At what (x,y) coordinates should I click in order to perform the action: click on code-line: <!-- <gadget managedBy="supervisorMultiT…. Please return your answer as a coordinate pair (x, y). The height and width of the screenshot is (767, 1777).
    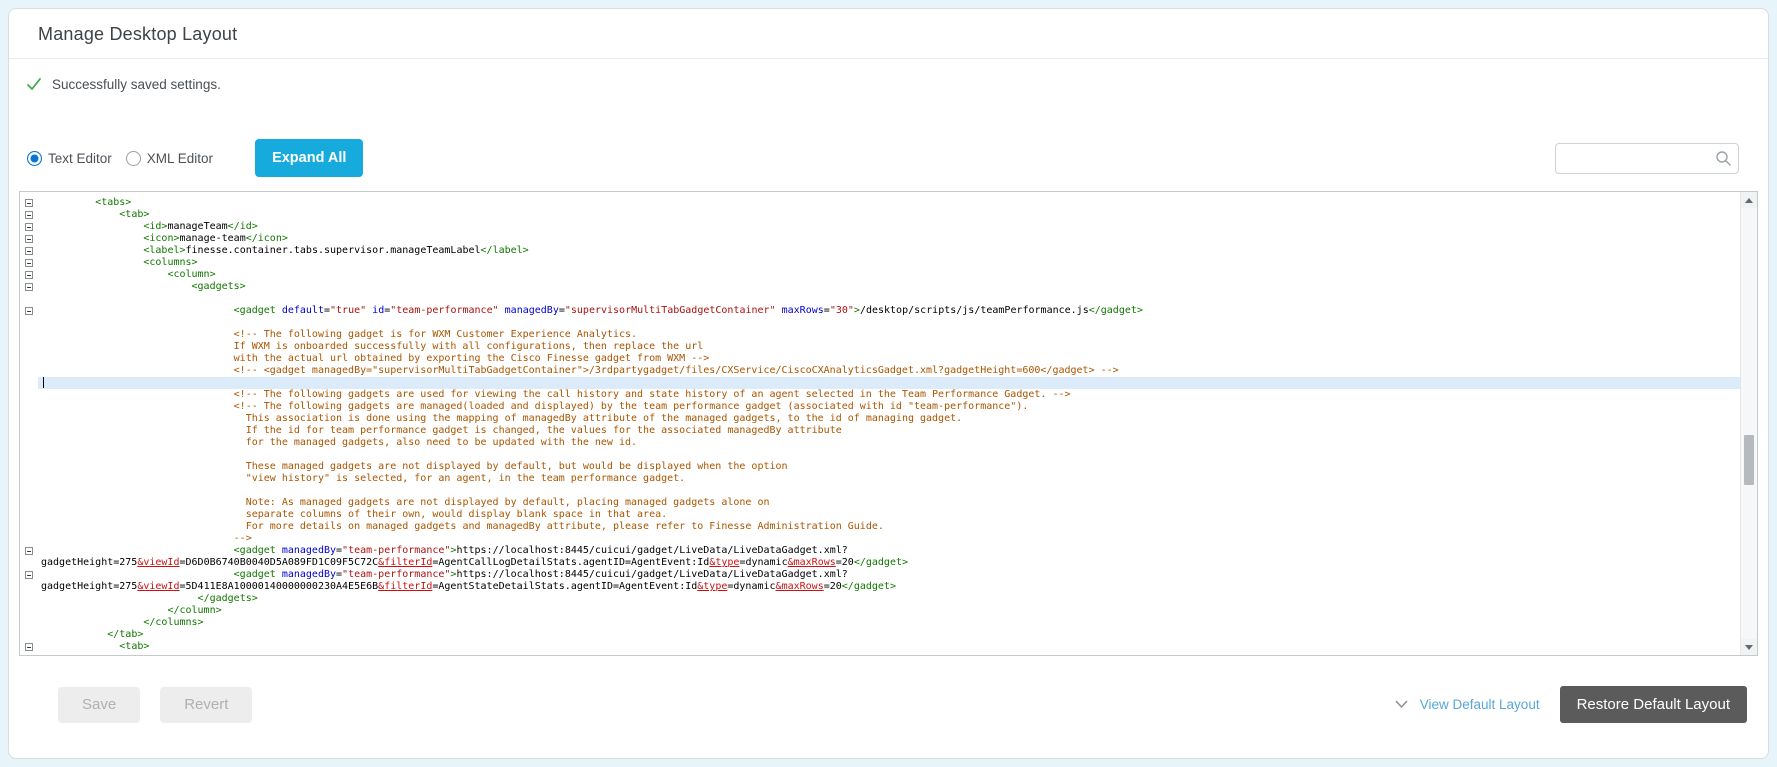
    Looking at the image, I should click on (880, 371).